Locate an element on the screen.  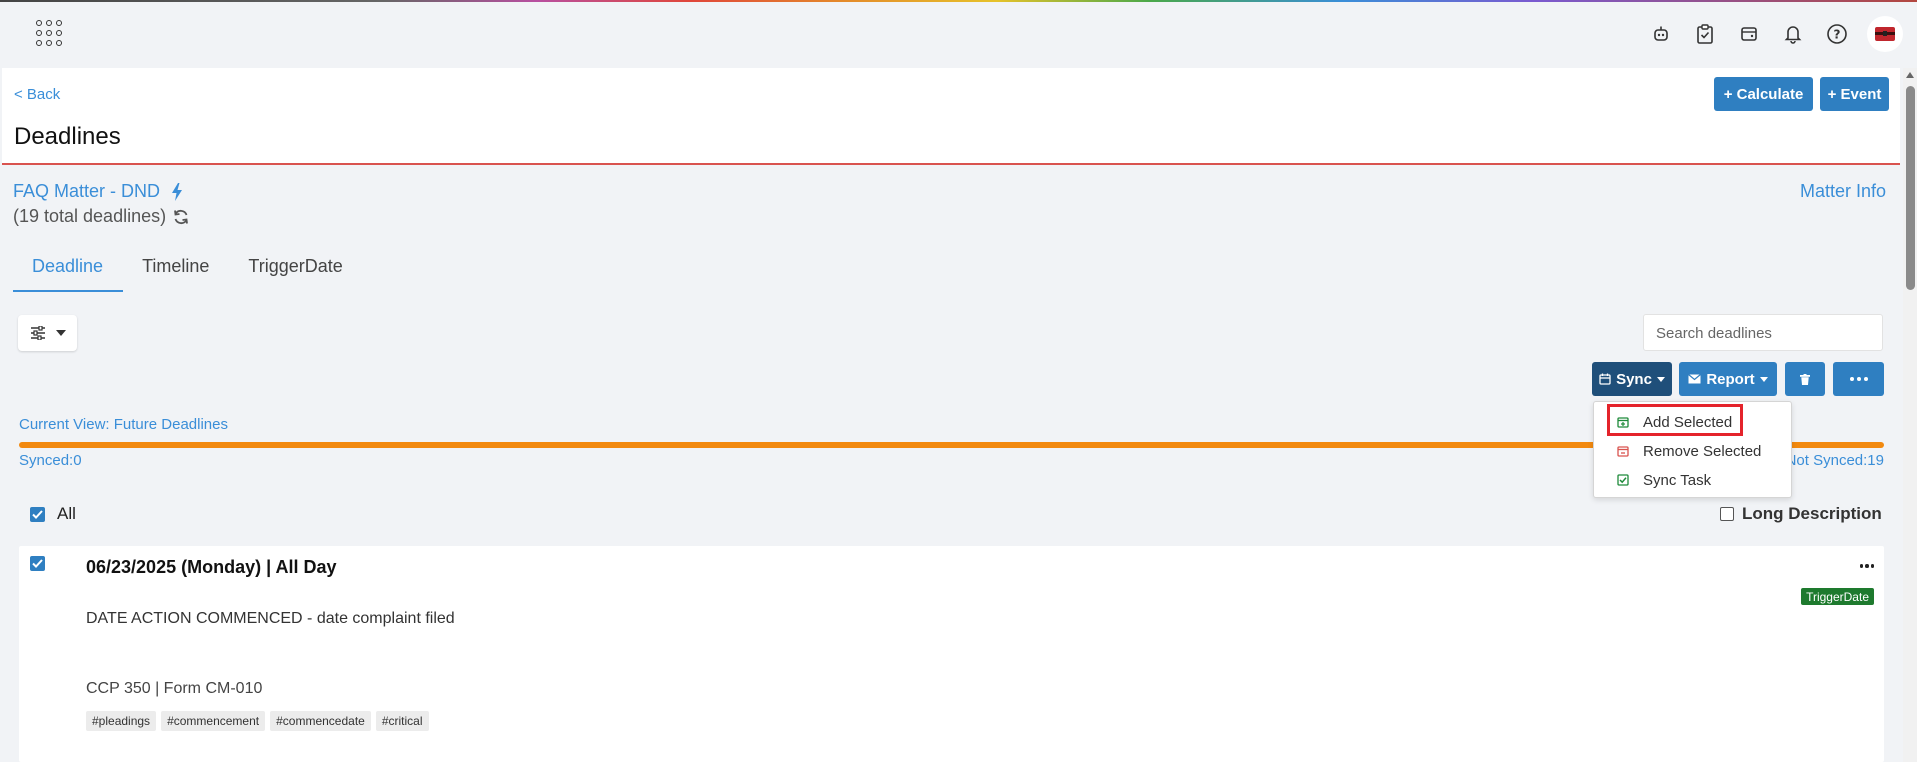
sync-dropdown-menu: Add Selected Remove Selected Sync Task is located at coordinates (1692, 449).